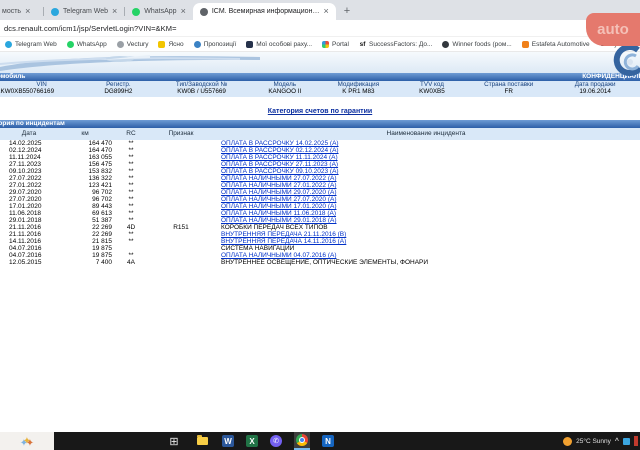 Image resolution: width=640 pixels, height=450 pixels. Describe the element at coordinates (280, 143) in the screenshot. I see `incident-link: ОПЛАТА В РАССРОЧКУ 14.02.2025 (А)` at that location.